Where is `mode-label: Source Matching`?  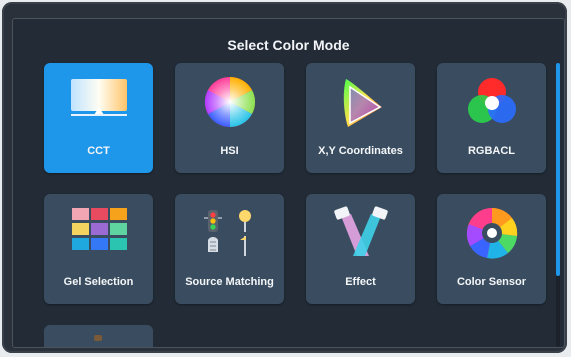
mode-label: Source Matching is located at coordinates (229, 282).